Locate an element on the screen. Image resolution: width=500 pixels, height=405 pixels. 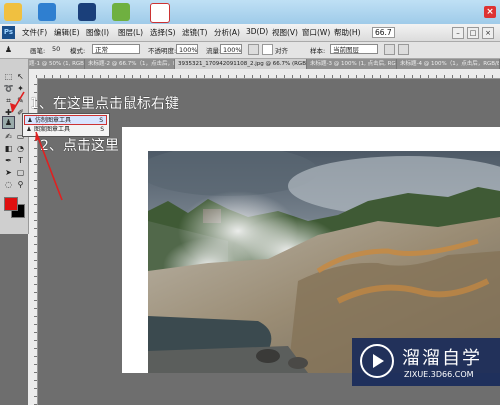
play-logo-icon is located at coordinates (377, 361).